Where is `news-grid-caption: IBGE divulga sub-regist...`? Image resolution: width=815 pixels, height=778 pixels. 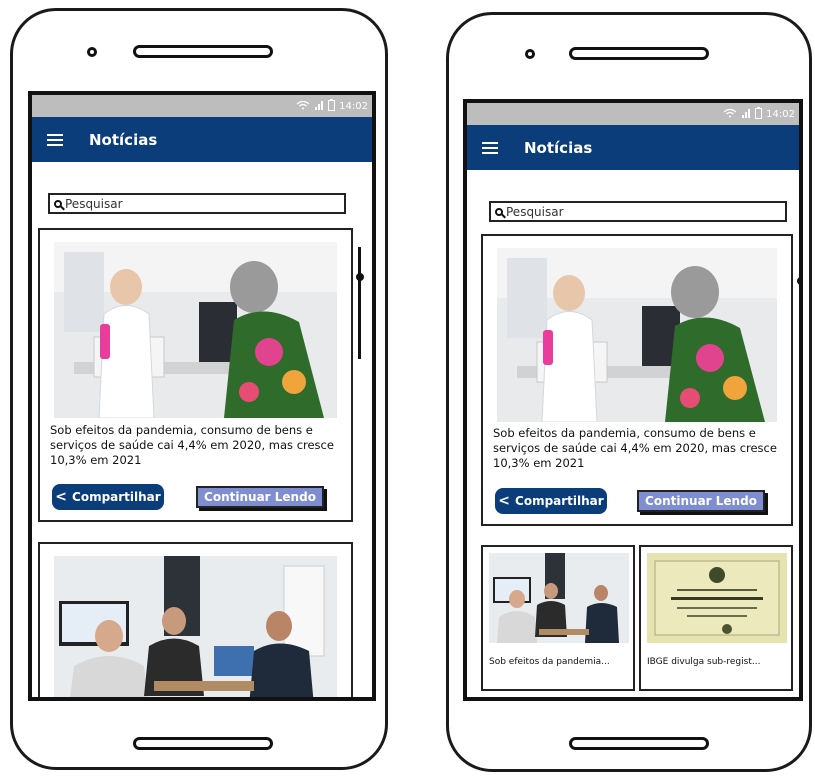 news-grid-caption: IBGE divulga sub-regist... is located at coordinates (704, 662).